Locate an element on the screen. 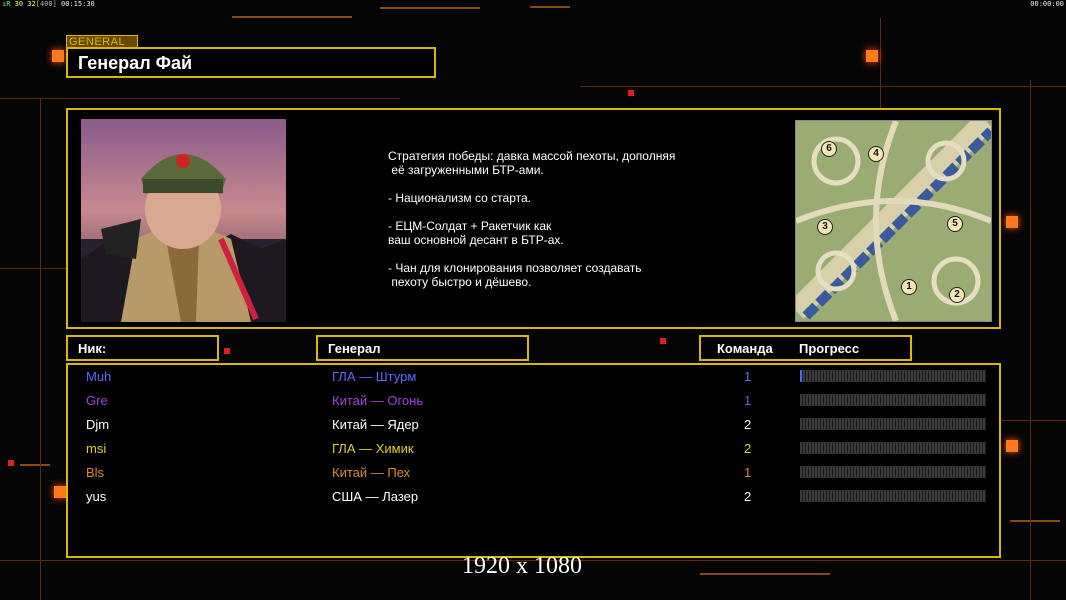 This screenshot has height=600, width=1066. player-nick: Djm is located at coordinates (98, 424).